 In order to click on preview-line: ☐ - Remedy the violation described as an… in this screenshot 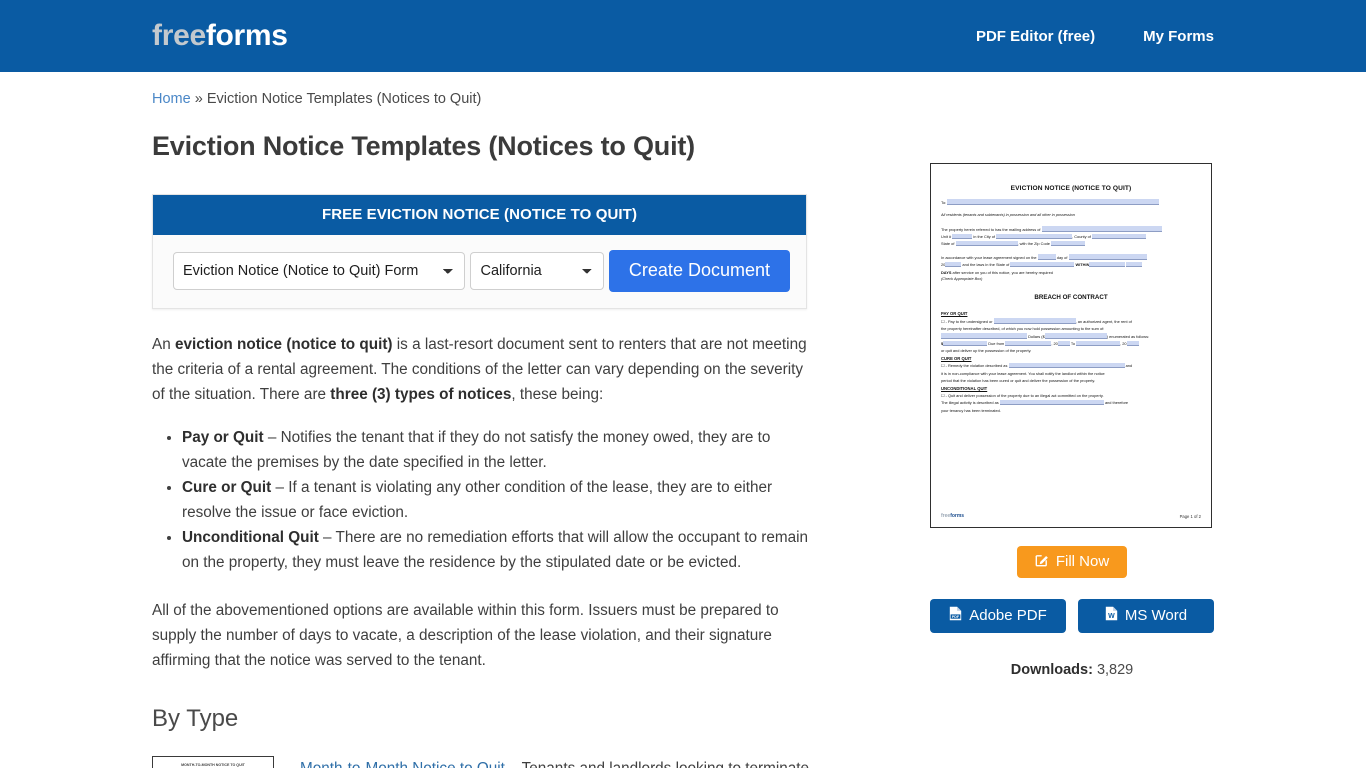, I will do `click(1071, 365)`.